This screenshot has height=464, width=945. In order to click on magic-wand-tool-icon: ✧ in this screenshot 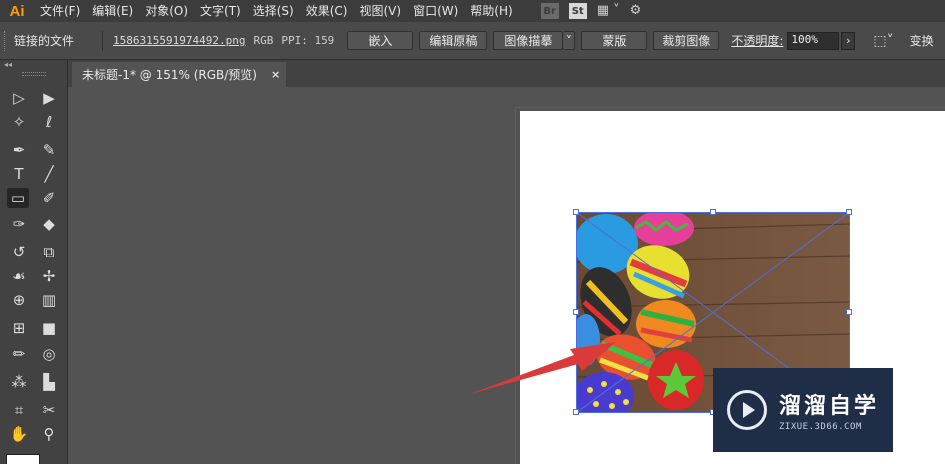, I will do `click(19, 122)`.